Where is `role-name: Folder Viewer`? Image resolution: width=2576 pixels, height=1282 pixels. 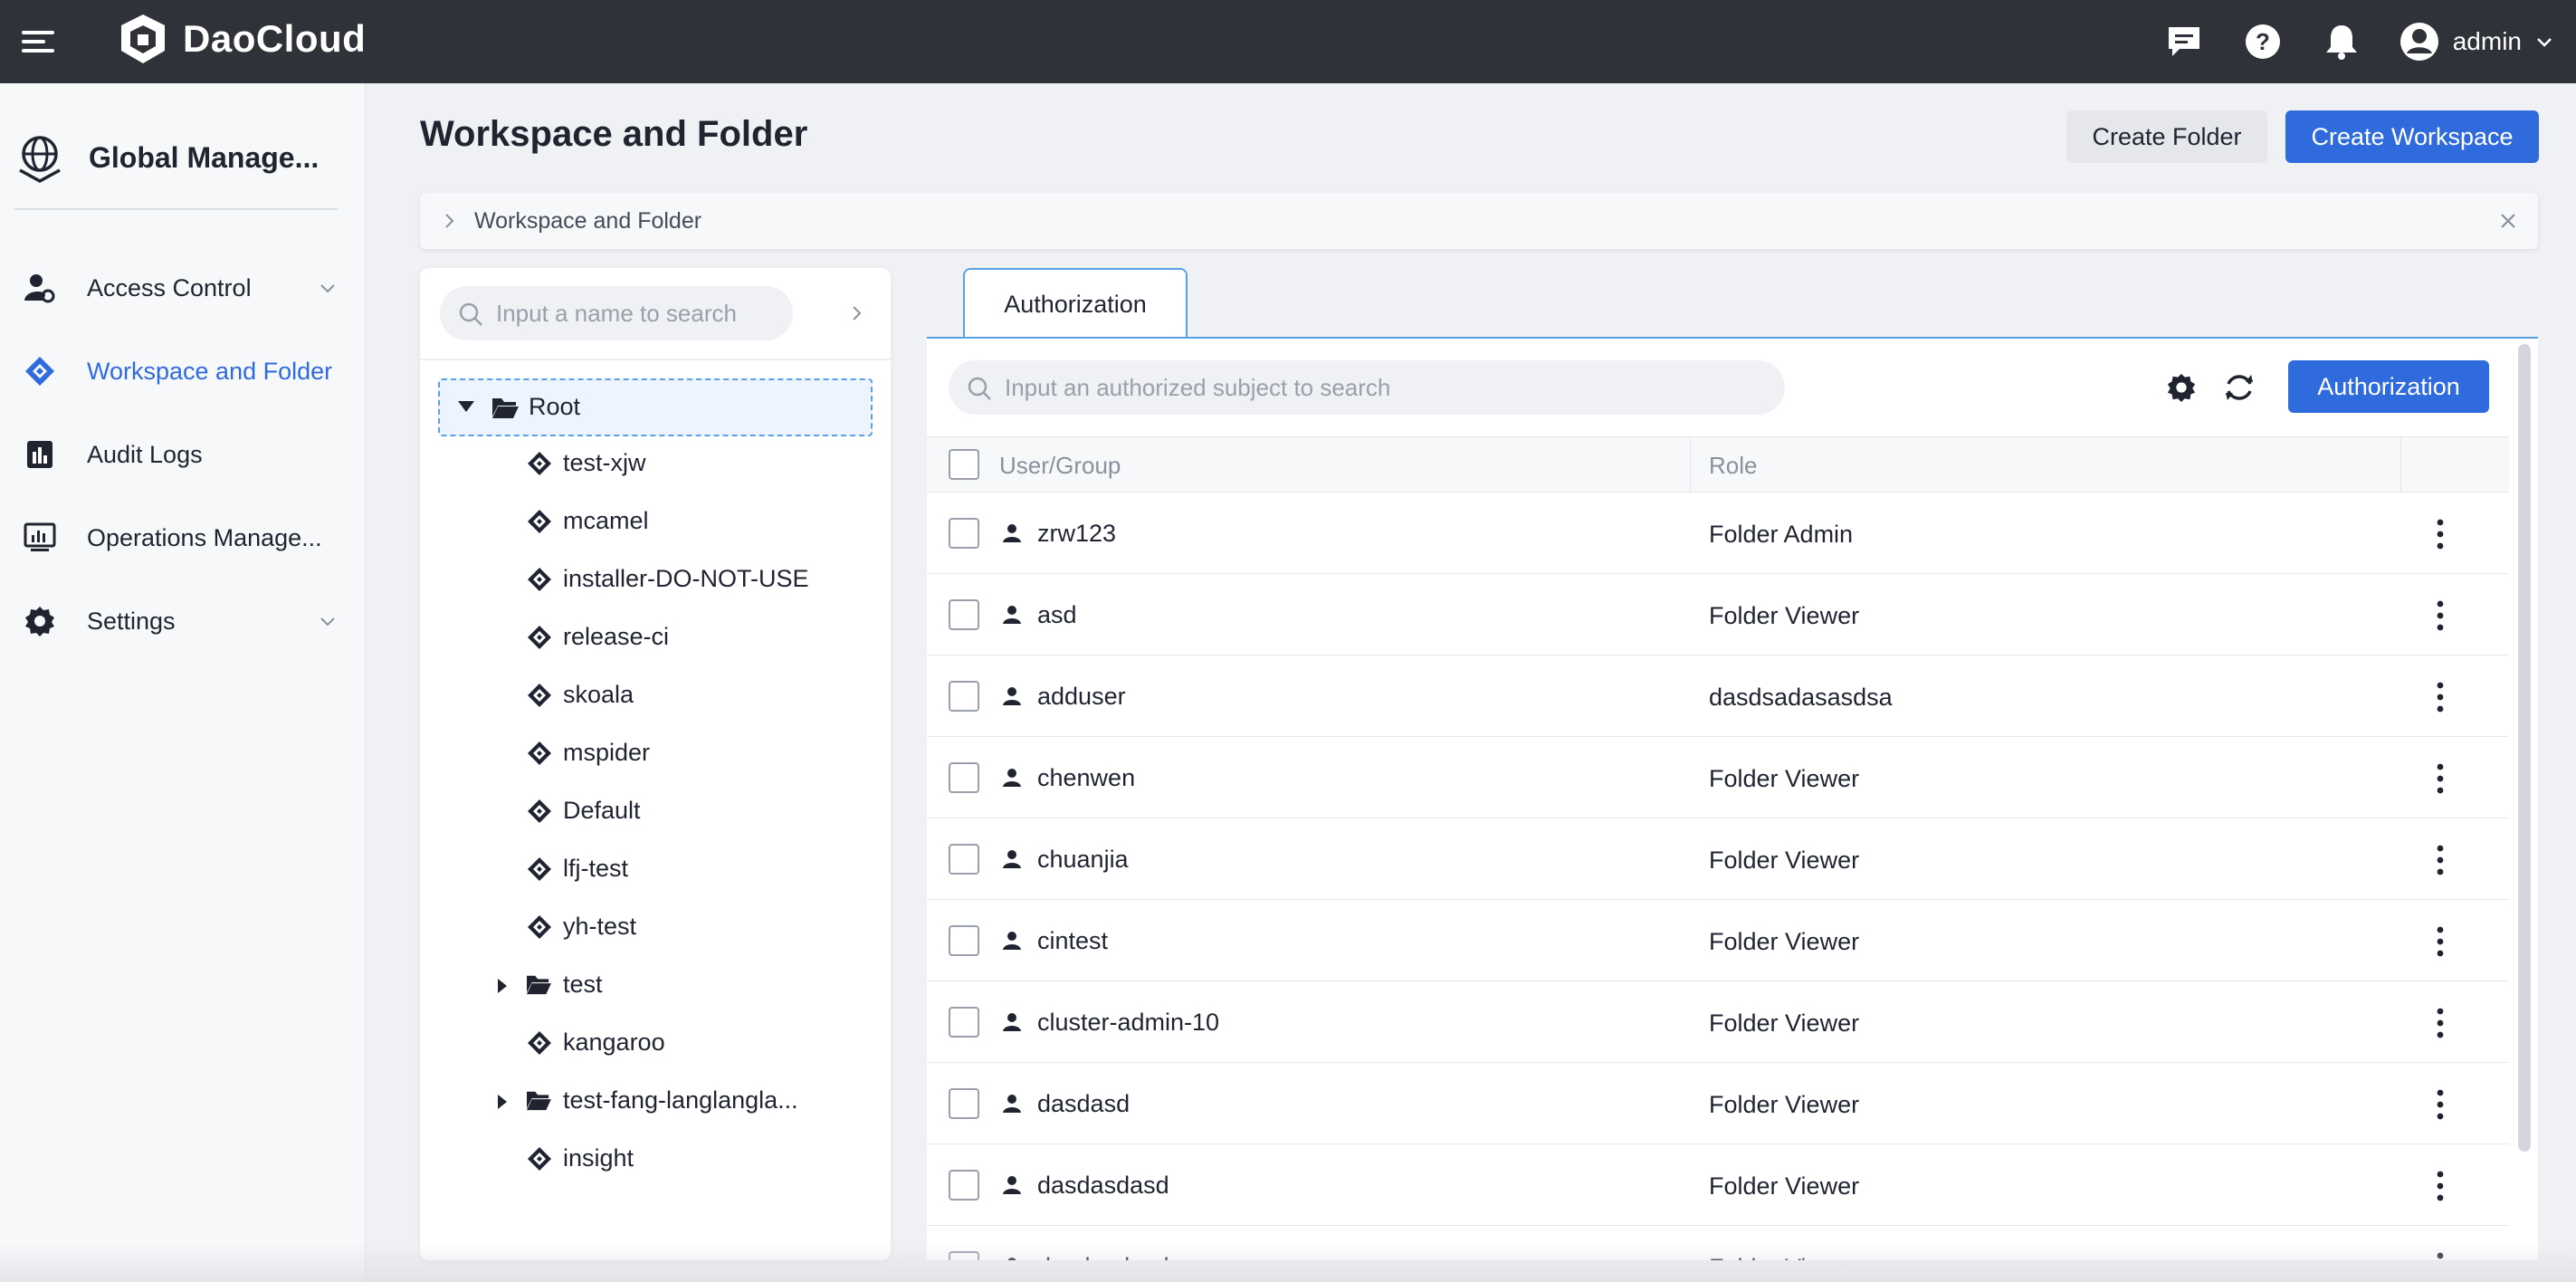 role-name: Folder Viewer is located at coordinates (1784, 1186).